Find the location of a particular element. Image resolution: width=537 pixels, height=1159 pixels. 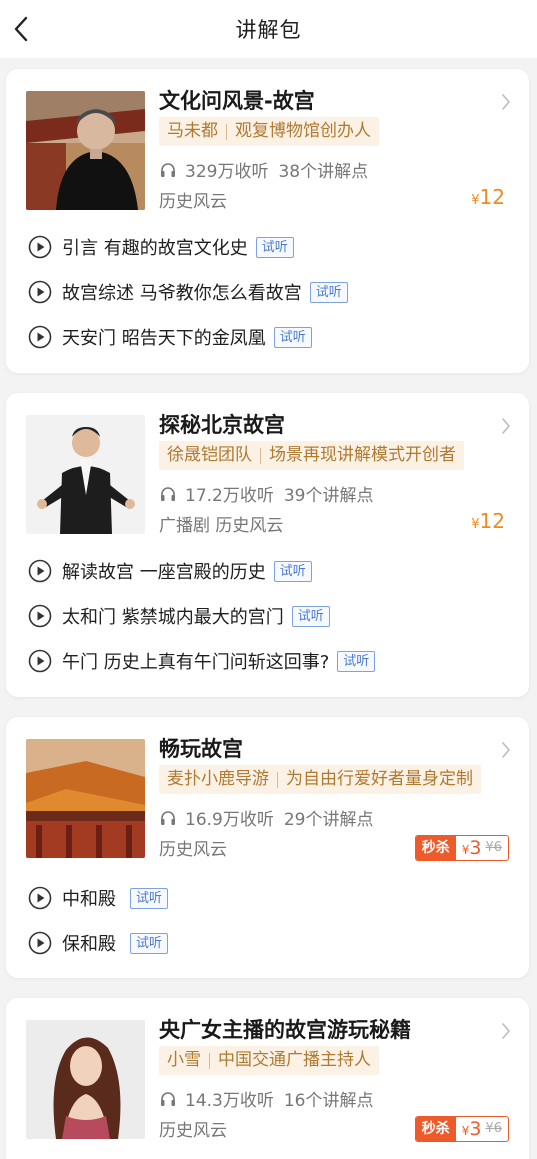

episode-item: 午门 历史上真有午门问斩这回事? 试听 is located at coordinates (202, 661).